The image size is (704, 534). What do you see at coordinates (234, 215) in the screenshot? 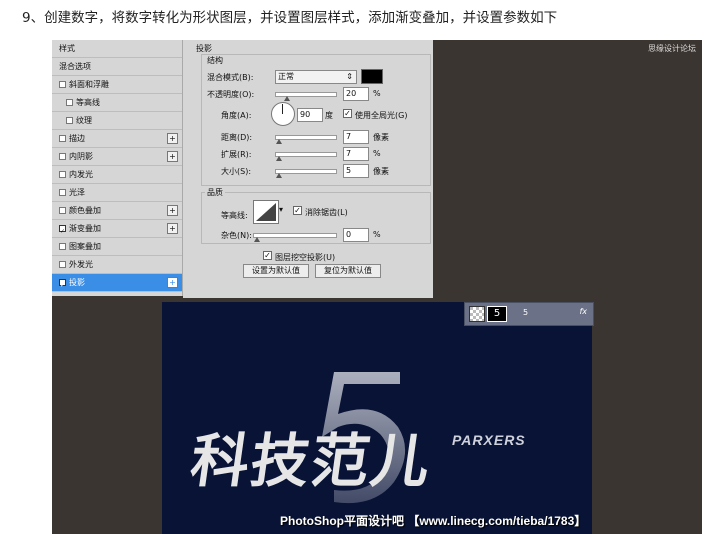
I see `contour-label: 等高线:` at bounding box center [234, 215].